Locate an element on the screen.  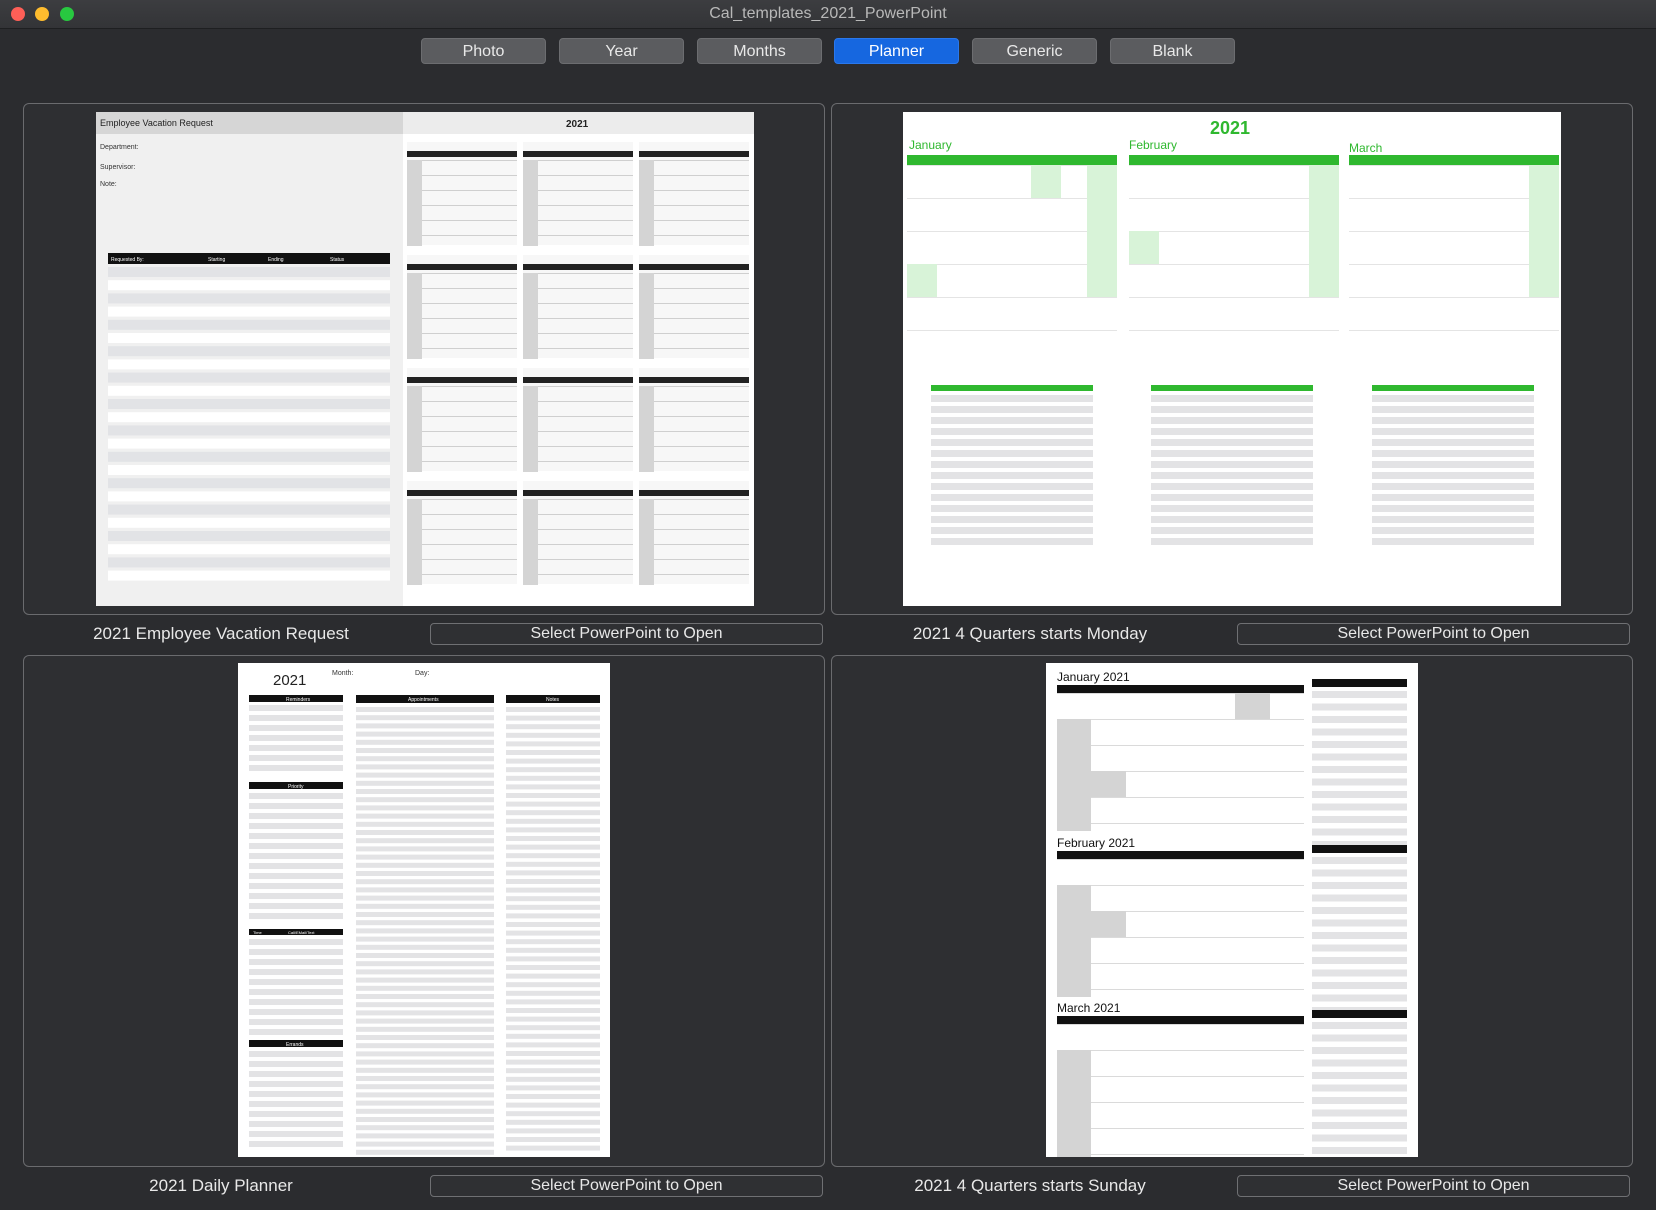
qm-month-3: March is located at coordinates (1365, 148).